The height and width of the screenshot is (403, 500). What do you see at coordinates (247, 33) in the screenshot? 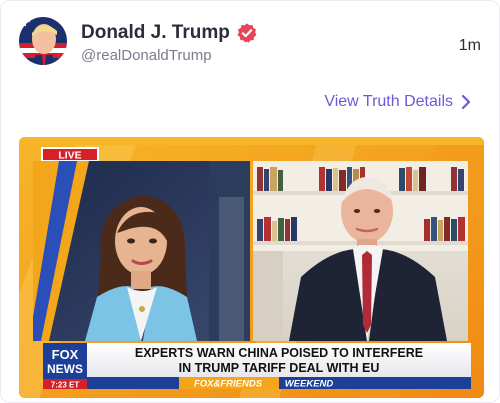
I see `verified-badge-icon` at bounding box center [247, 33].